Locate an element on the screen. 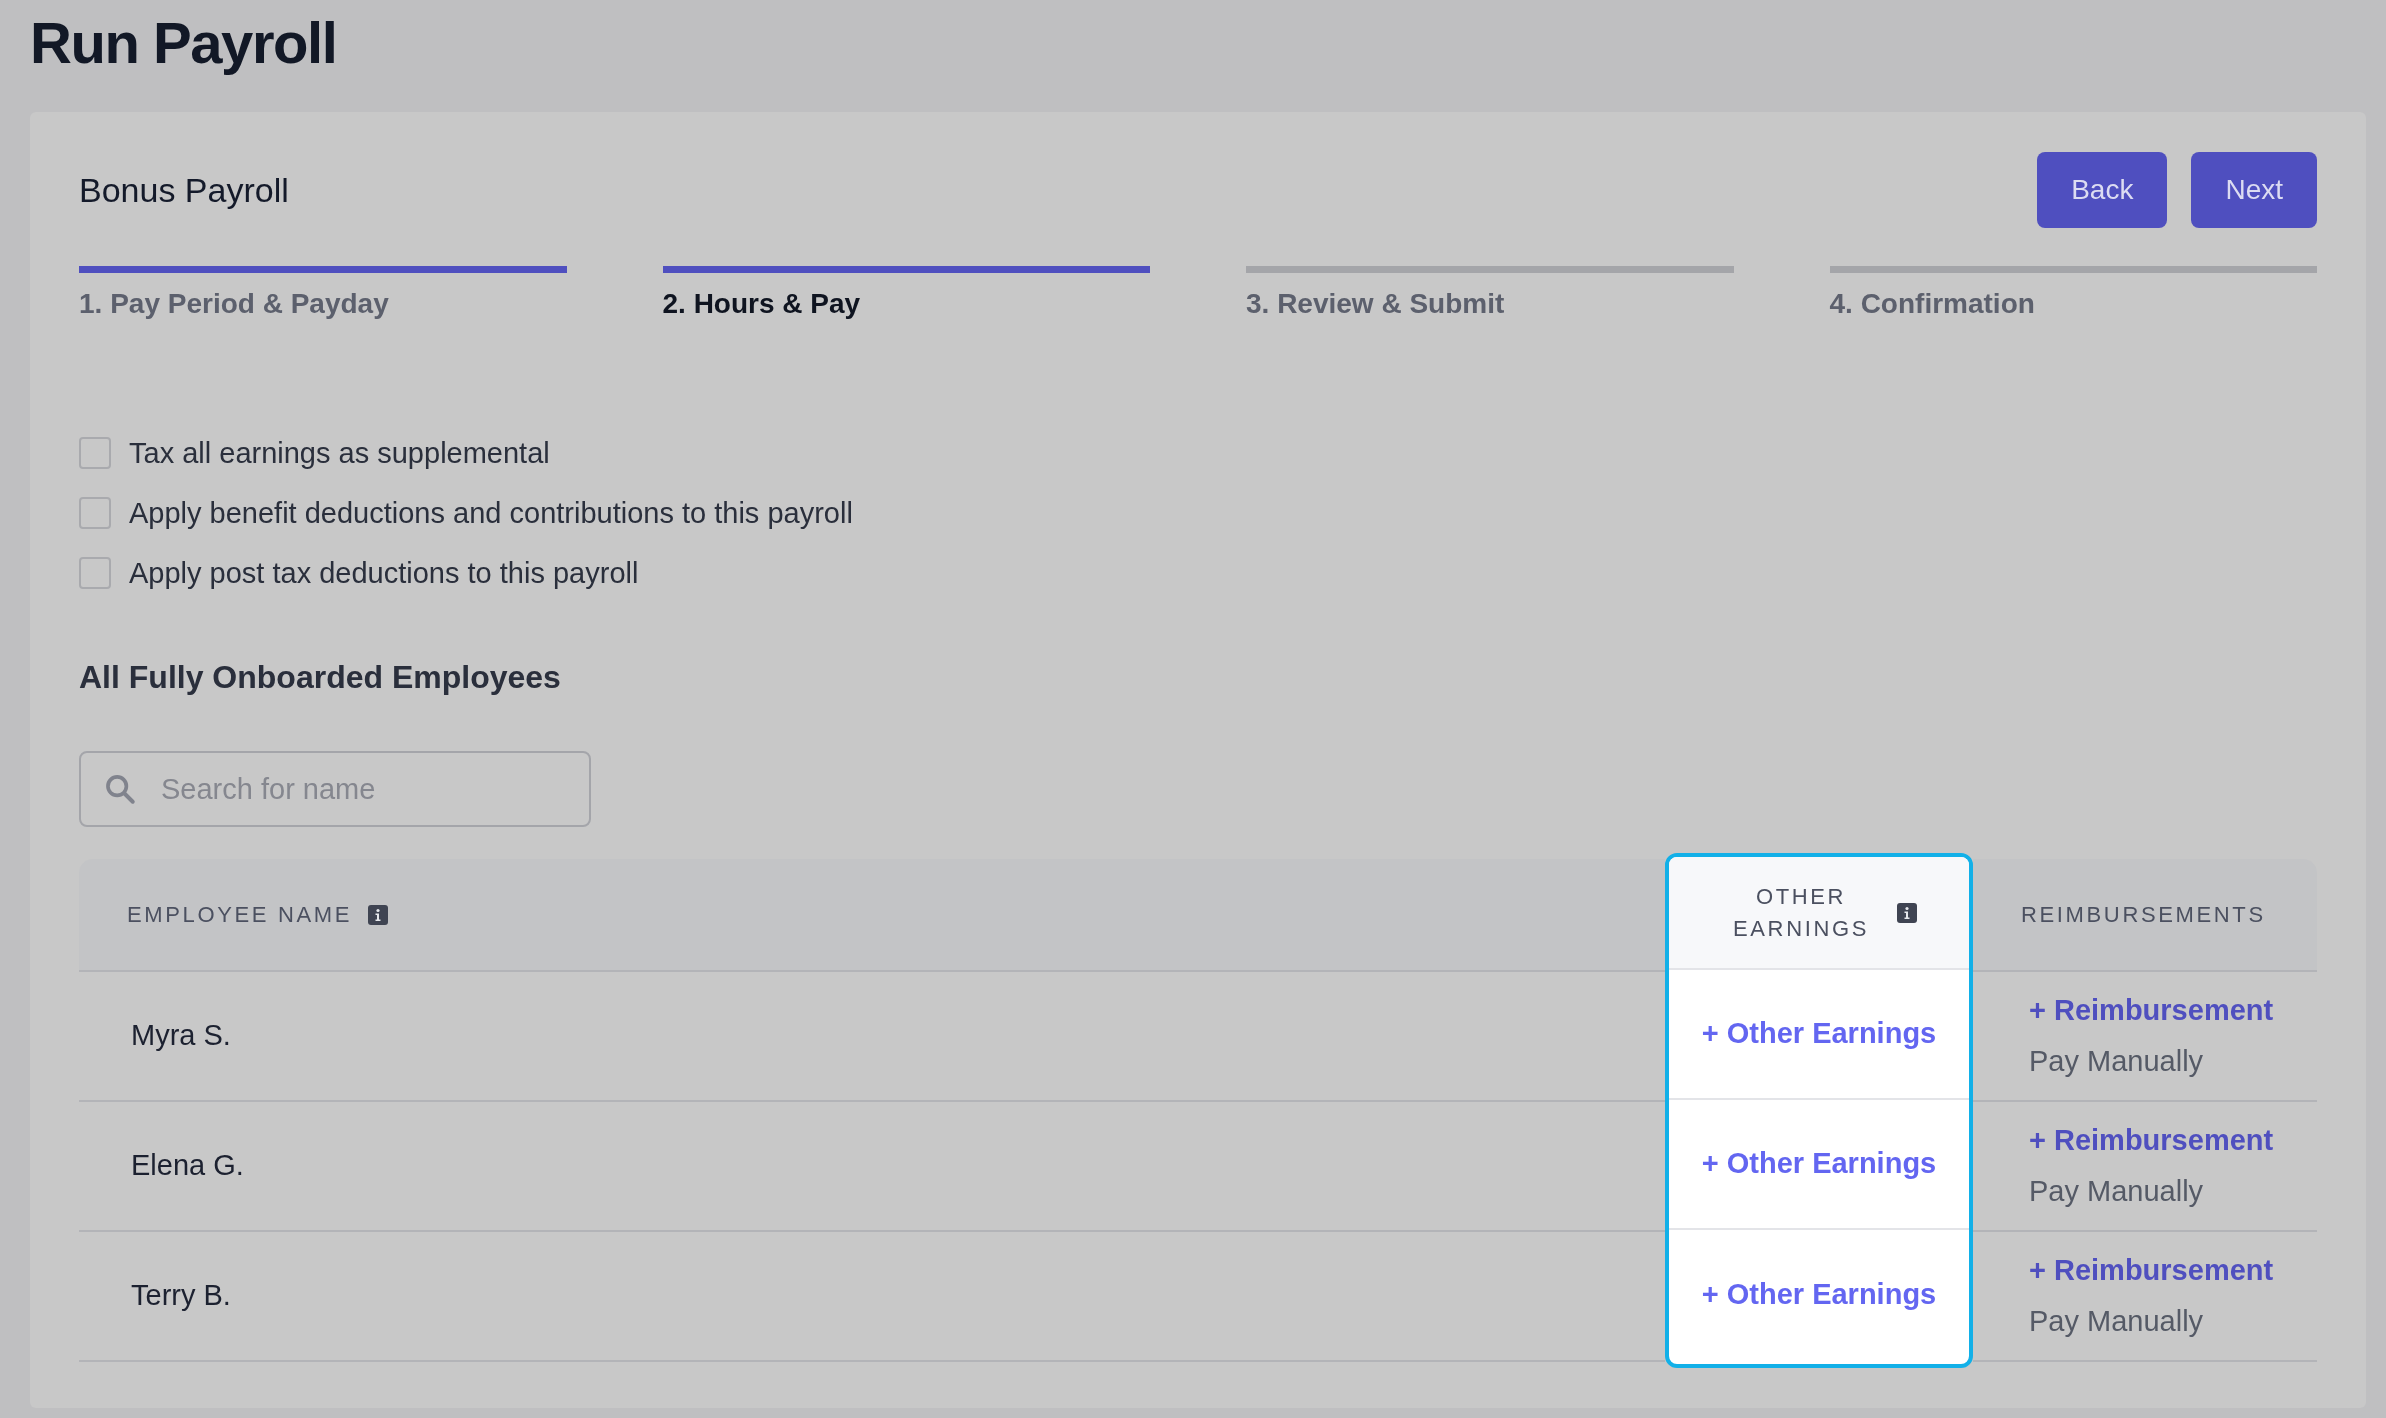 This screenshot has height=1418, width=2386. column-header-label: EMPLOYEE NAME is located at coordinates (240, 915).